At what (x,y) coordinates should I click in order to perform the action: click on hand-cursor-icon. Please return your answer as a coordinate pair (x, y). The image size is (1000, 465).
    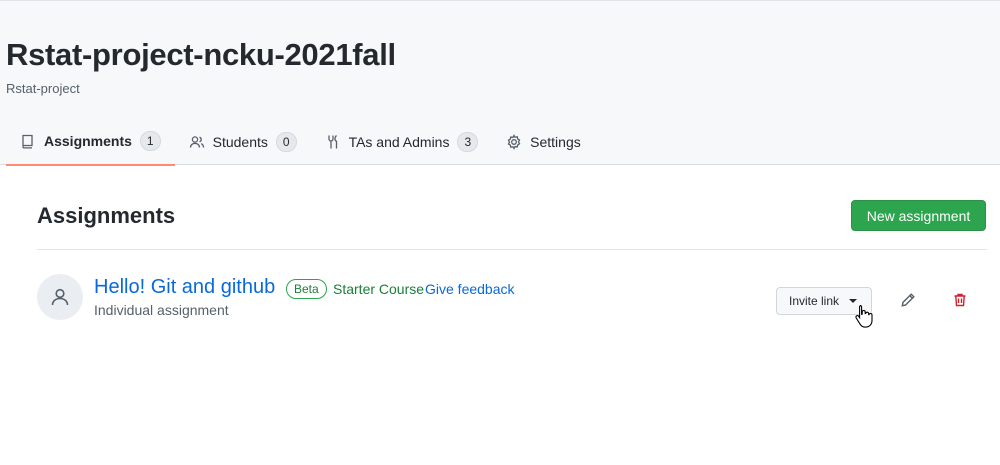
    Looking at the image, I should click on (864, 316).